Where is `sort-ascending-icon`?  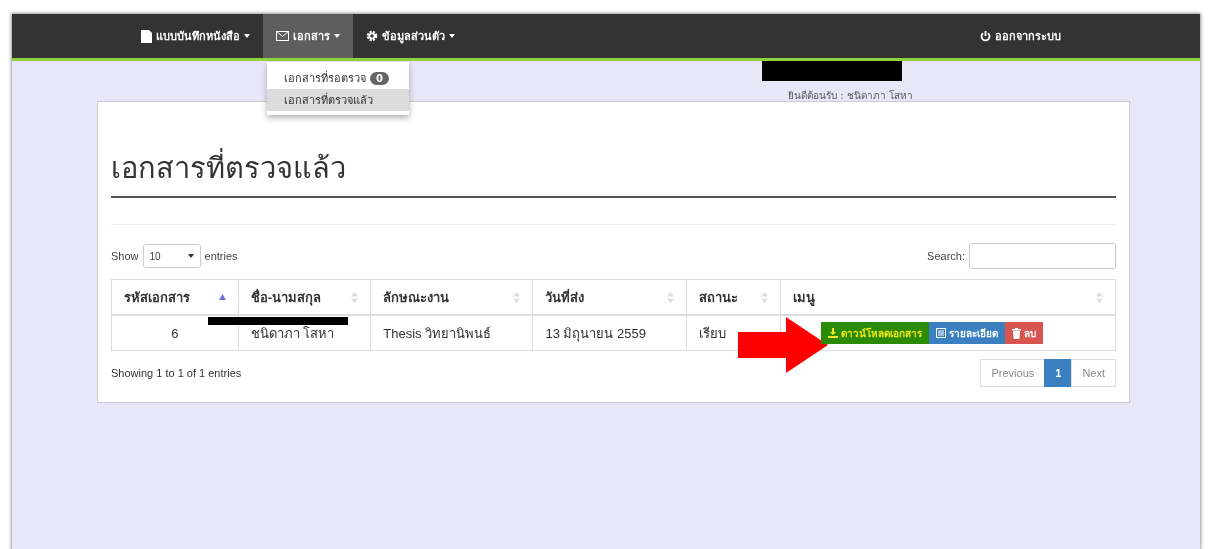
sort-ascending-icon is located at coordinates (222, 297).